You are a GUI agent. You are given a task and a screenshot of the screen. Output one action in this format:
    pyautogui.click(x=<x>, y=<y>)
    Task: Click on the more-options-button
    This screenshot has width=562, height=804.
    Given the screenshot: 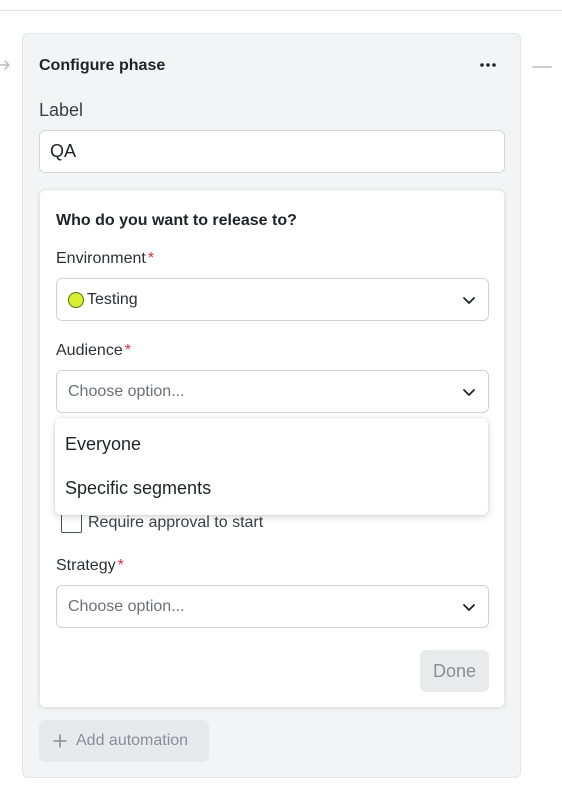 What is the action you would take?
    pyautogui.click(x=488, y=65)
    